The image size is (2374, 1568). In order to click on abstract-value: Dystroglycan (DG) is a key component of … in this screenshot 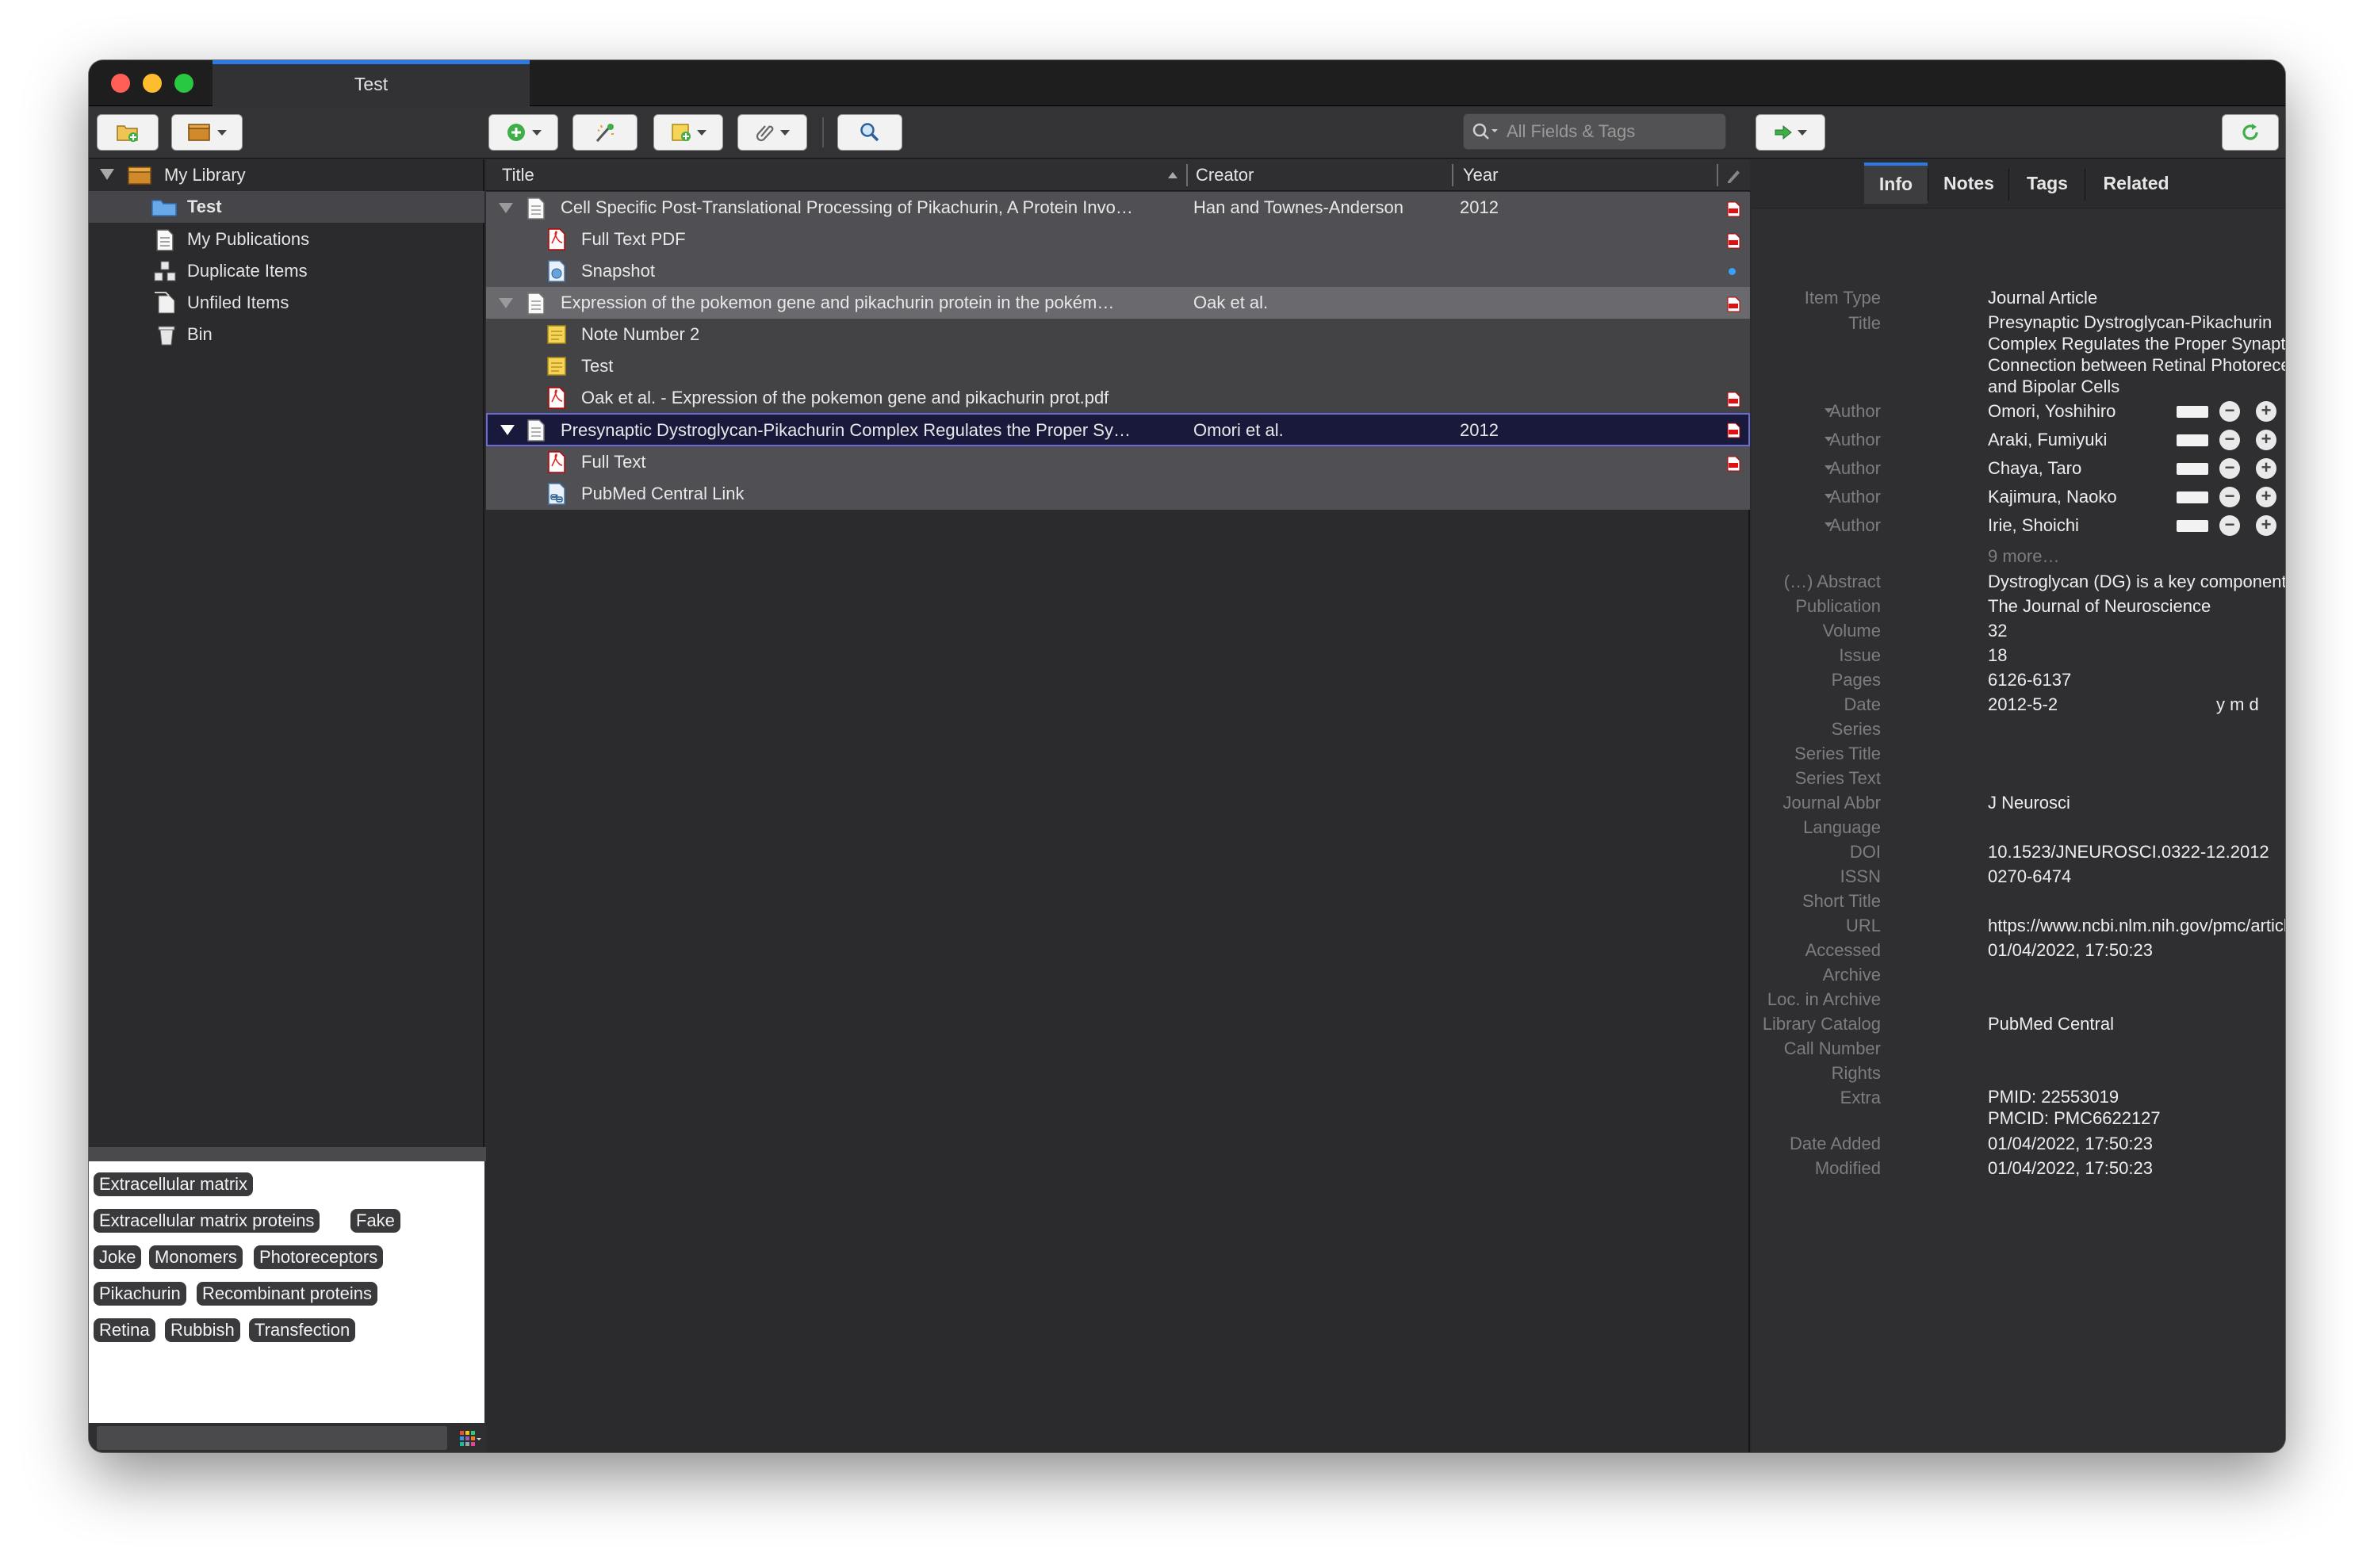, I will do `click(2136, 582)`.